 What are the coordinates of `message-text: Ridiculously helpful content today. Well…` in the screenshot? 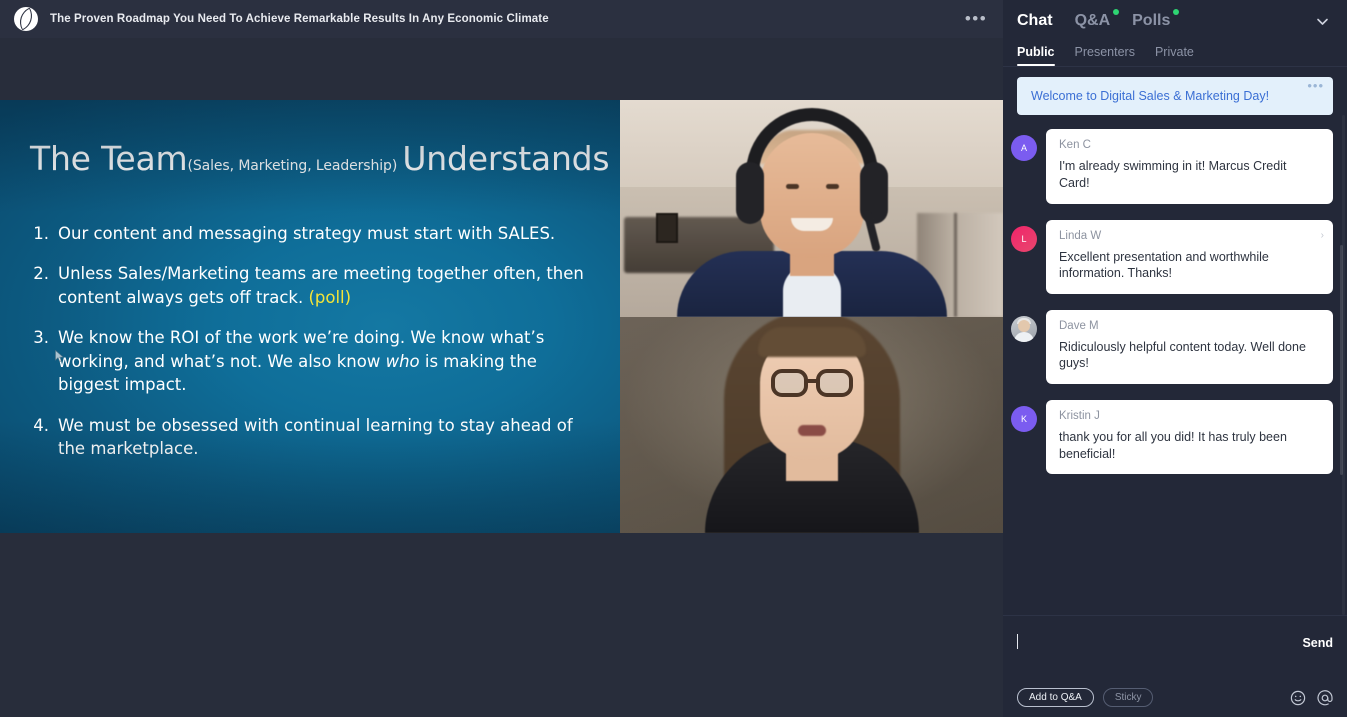 It's located at (1182, 355).